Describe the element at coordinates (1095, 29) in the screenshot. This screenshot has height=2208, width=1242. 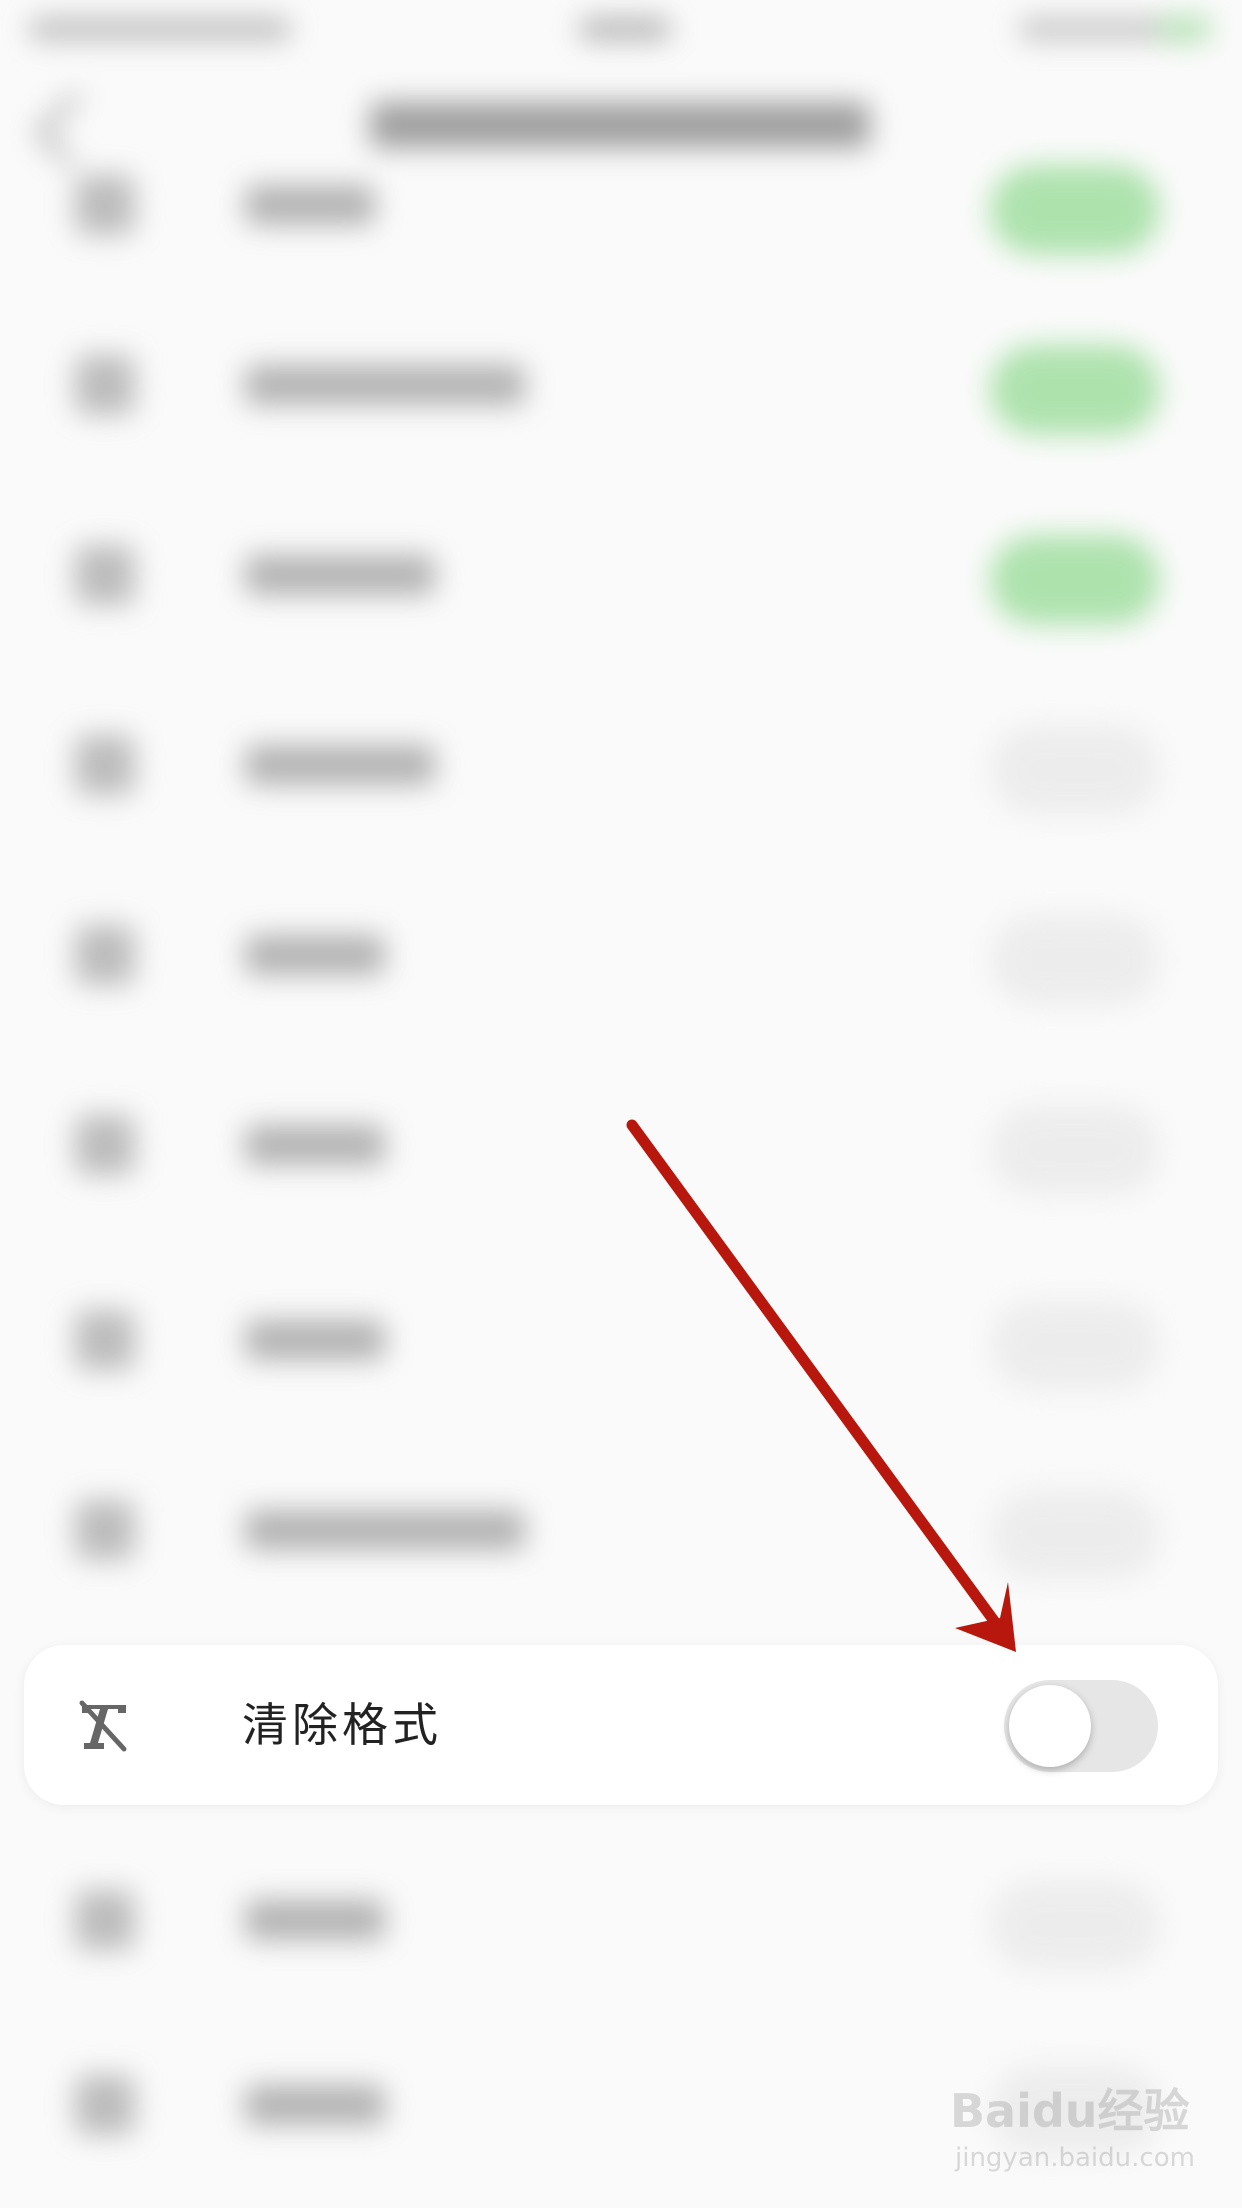
I see `status-bar-indicators` at that location.